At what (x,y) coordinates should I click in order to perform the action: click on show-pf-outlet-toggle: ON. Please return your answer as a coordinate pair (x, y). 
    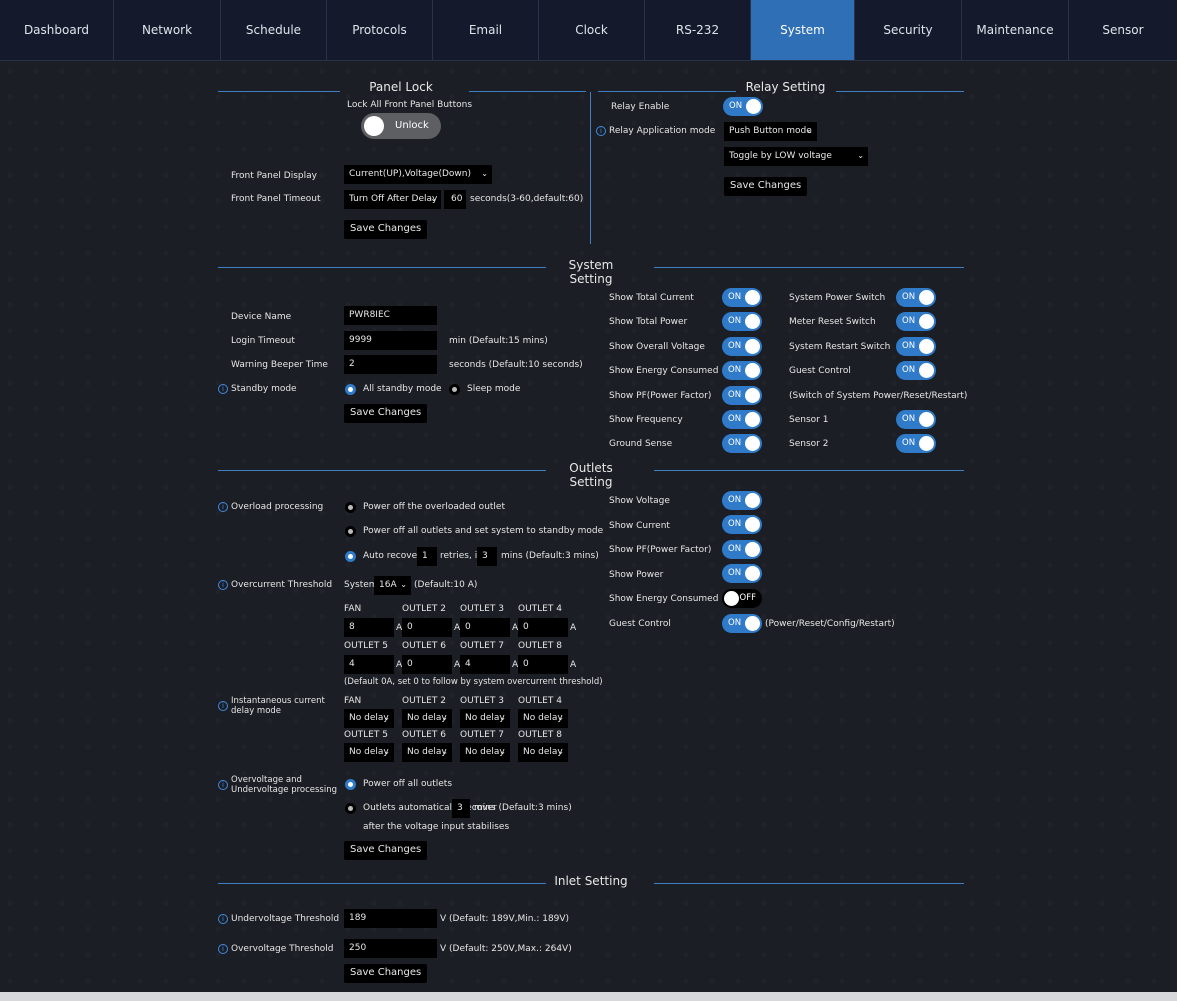
    Looking at the image, I should click on (742, 549).